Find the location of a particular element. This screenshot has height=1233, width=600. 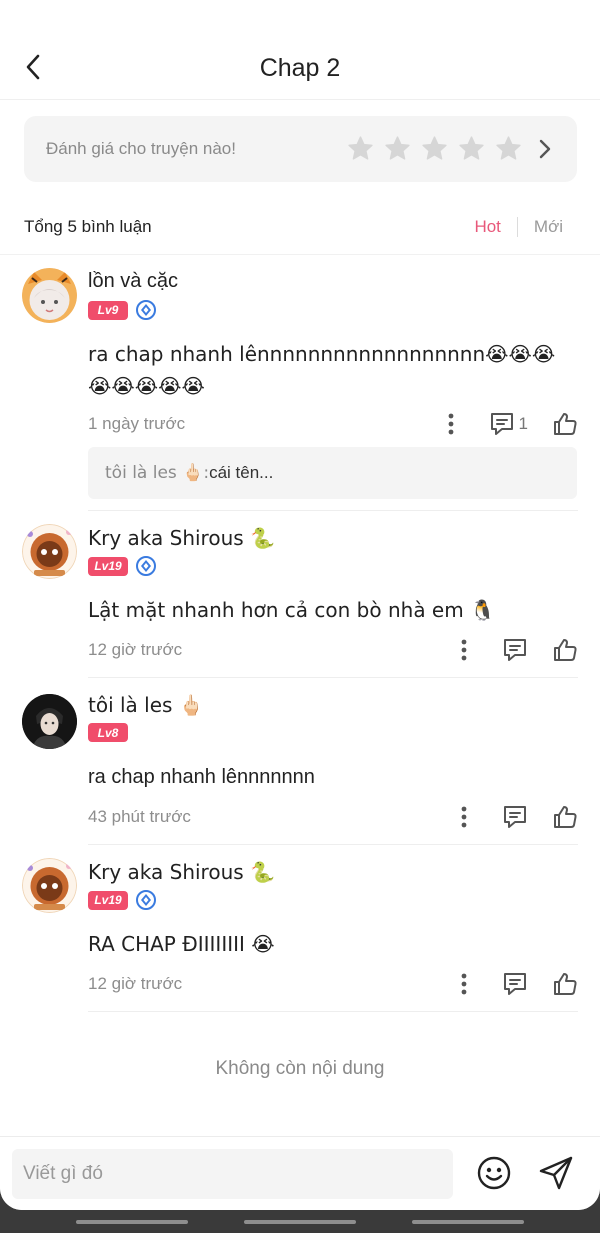

comment-text: RA CHAP ĐIIIIIIII 😭 is located at coordinates (181, 944).